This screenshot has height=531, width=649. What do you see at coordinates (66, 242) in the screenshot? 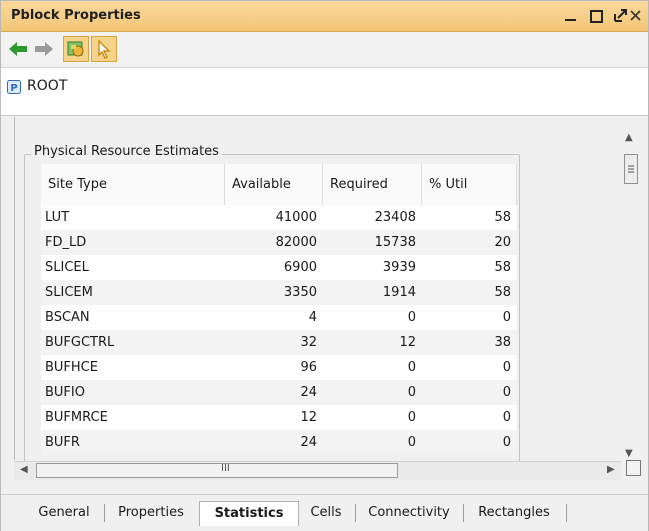
I see `cell-site-type: FD_LD` at bounding box center [66, 242].